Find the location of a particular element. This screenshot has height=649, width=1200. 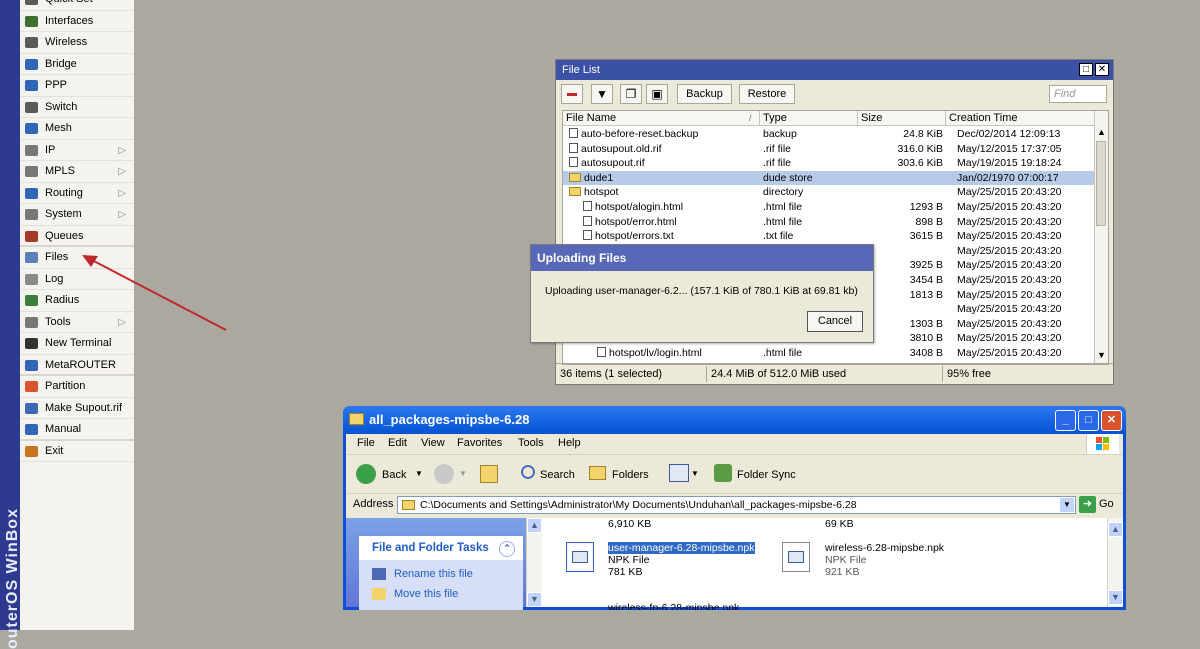

column-type: Type is located at coordinates (809, 118).